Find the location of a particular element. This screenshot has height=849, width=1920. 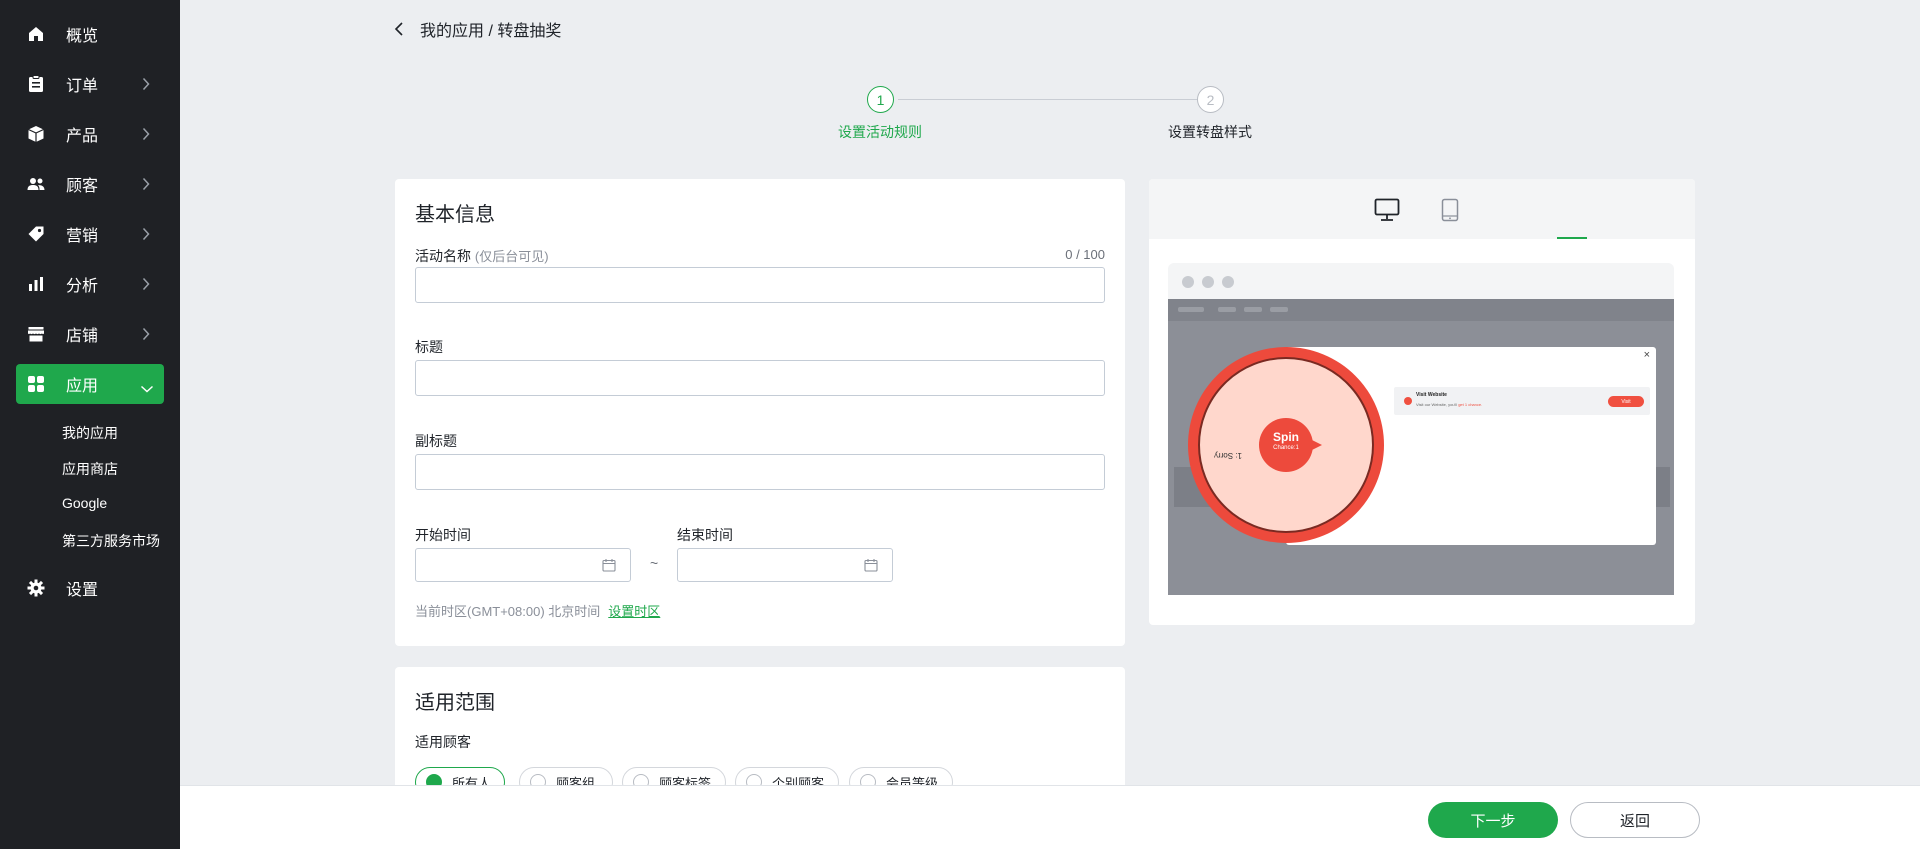

browser-page-nav is located at coordinates (1421, 310).